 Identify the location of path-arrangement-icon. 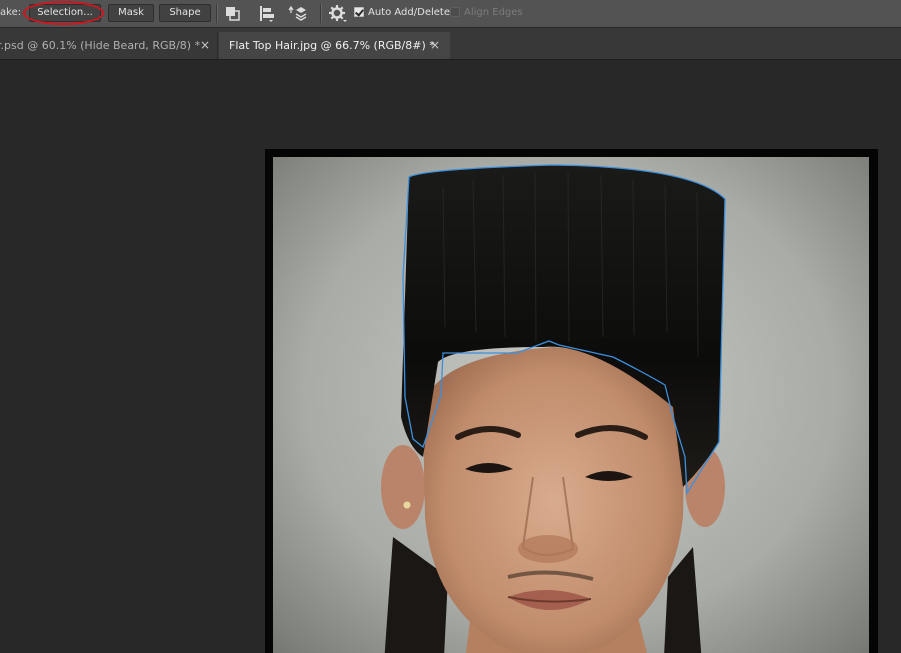
(298, 13).